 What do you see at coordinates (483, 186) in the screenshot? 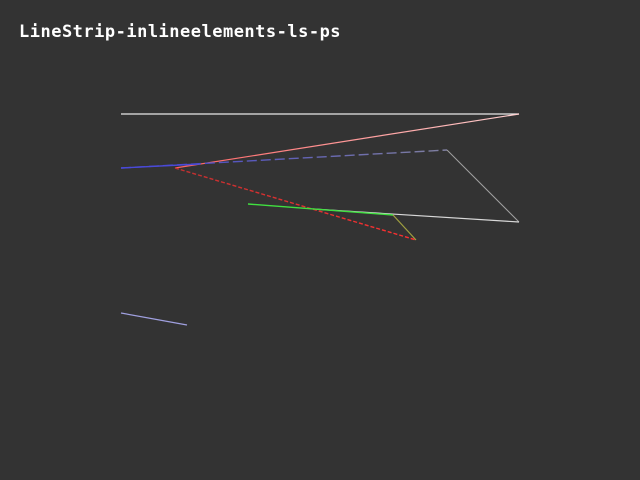
I see `strip-gray-diagonal` at bounding box center [483, 186].